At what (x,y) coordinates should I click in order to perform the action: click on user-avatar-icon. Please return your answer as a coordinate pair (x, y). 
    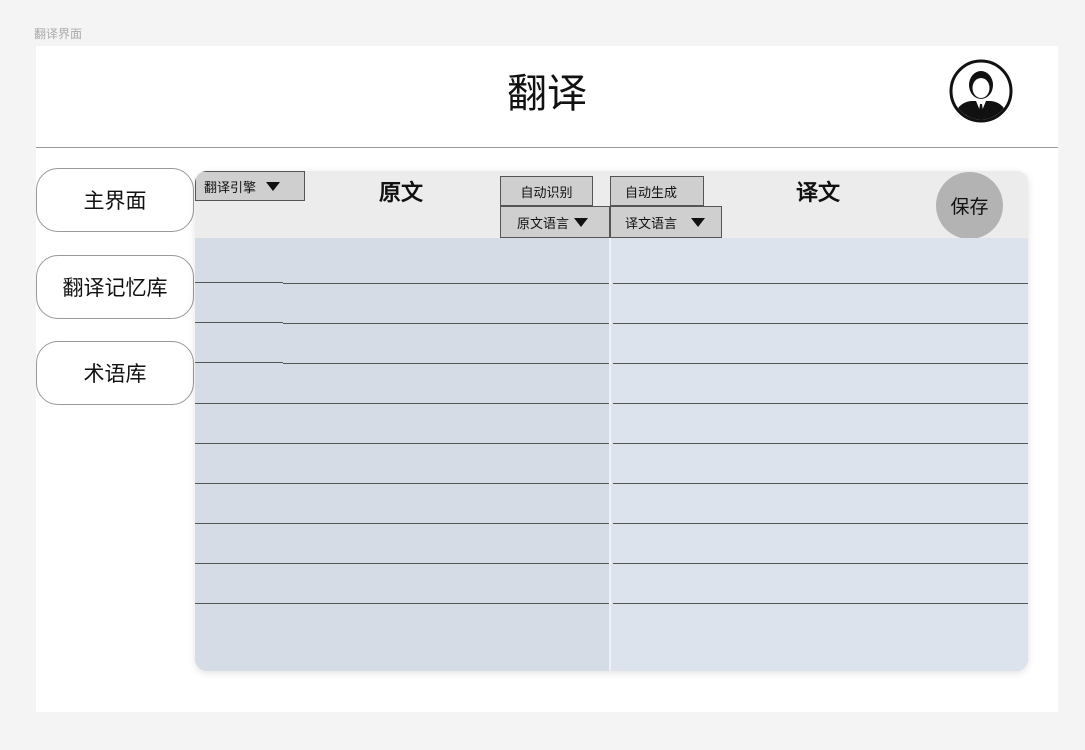
    Looking at the image, I should click on (981, 91).